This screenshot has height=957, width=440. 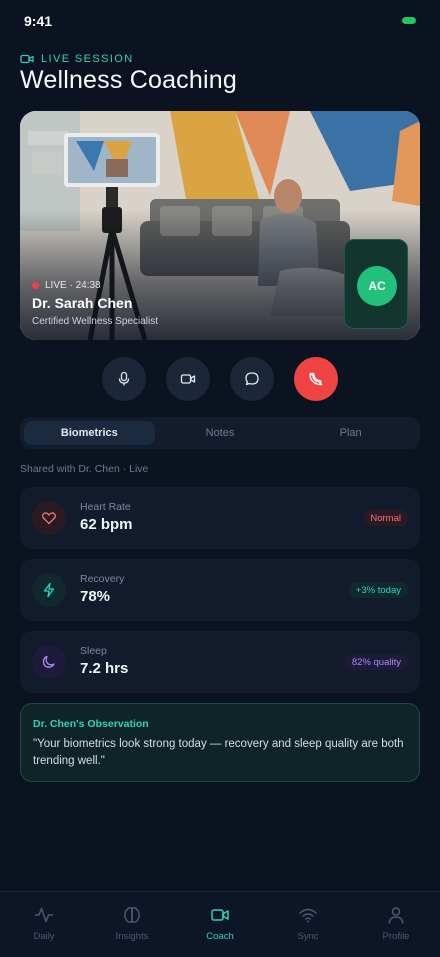 I want to click on microphone-icon, so click(x=124, y=378).